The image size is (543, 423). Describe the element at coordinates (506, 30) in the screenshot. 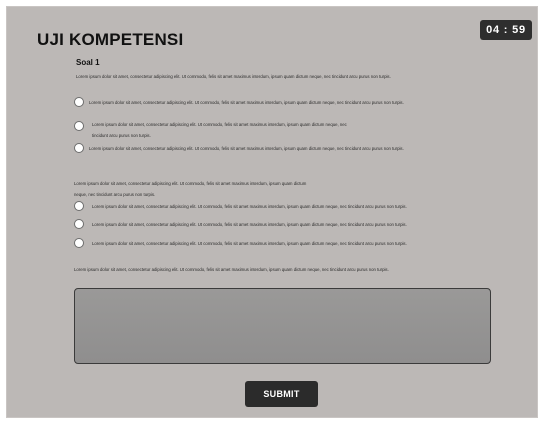

I see `countdown-timer: 04 : 59` at that location.